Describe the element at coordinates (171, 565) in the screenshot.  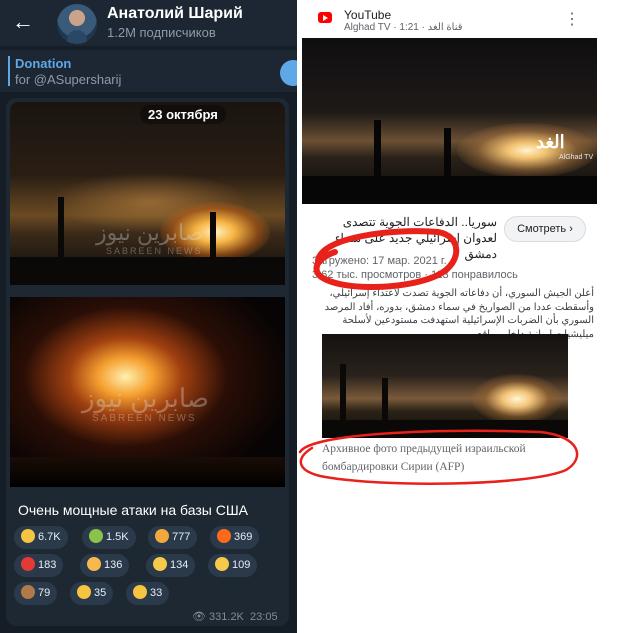
I see `reaction-chip: 134` at that location.